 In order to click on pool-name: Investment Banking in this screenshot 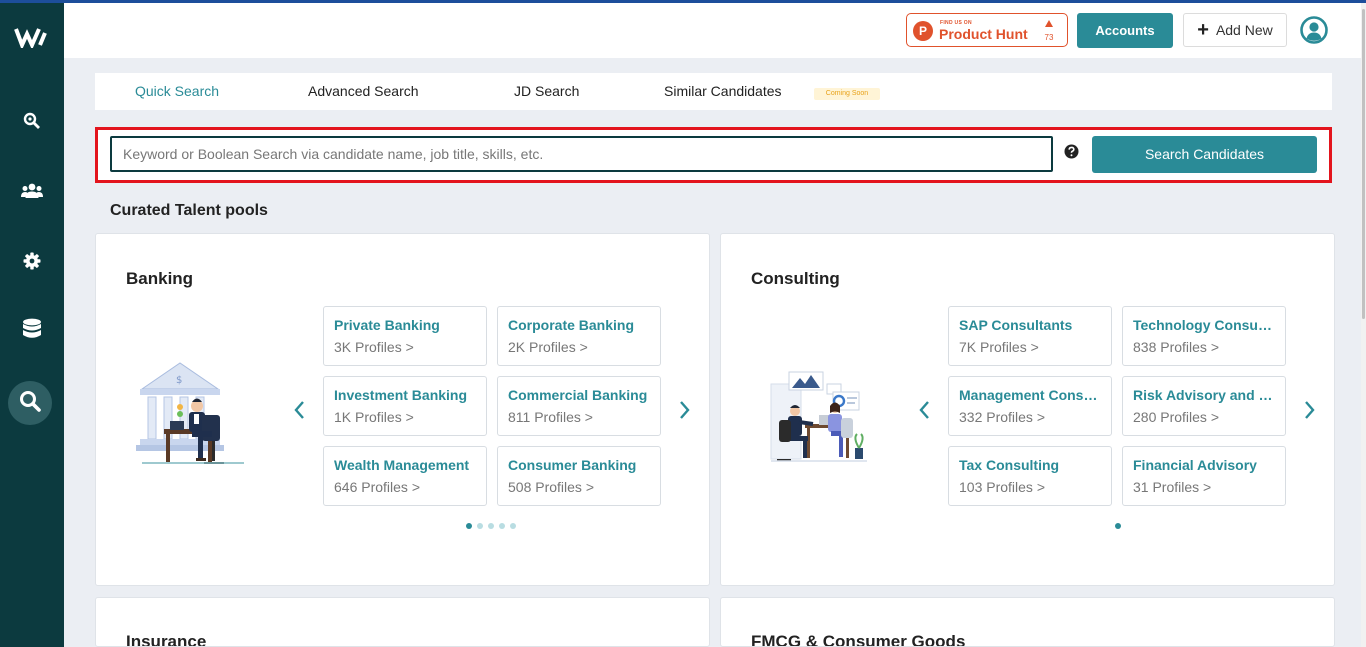, I will do `click(401, 395)`.